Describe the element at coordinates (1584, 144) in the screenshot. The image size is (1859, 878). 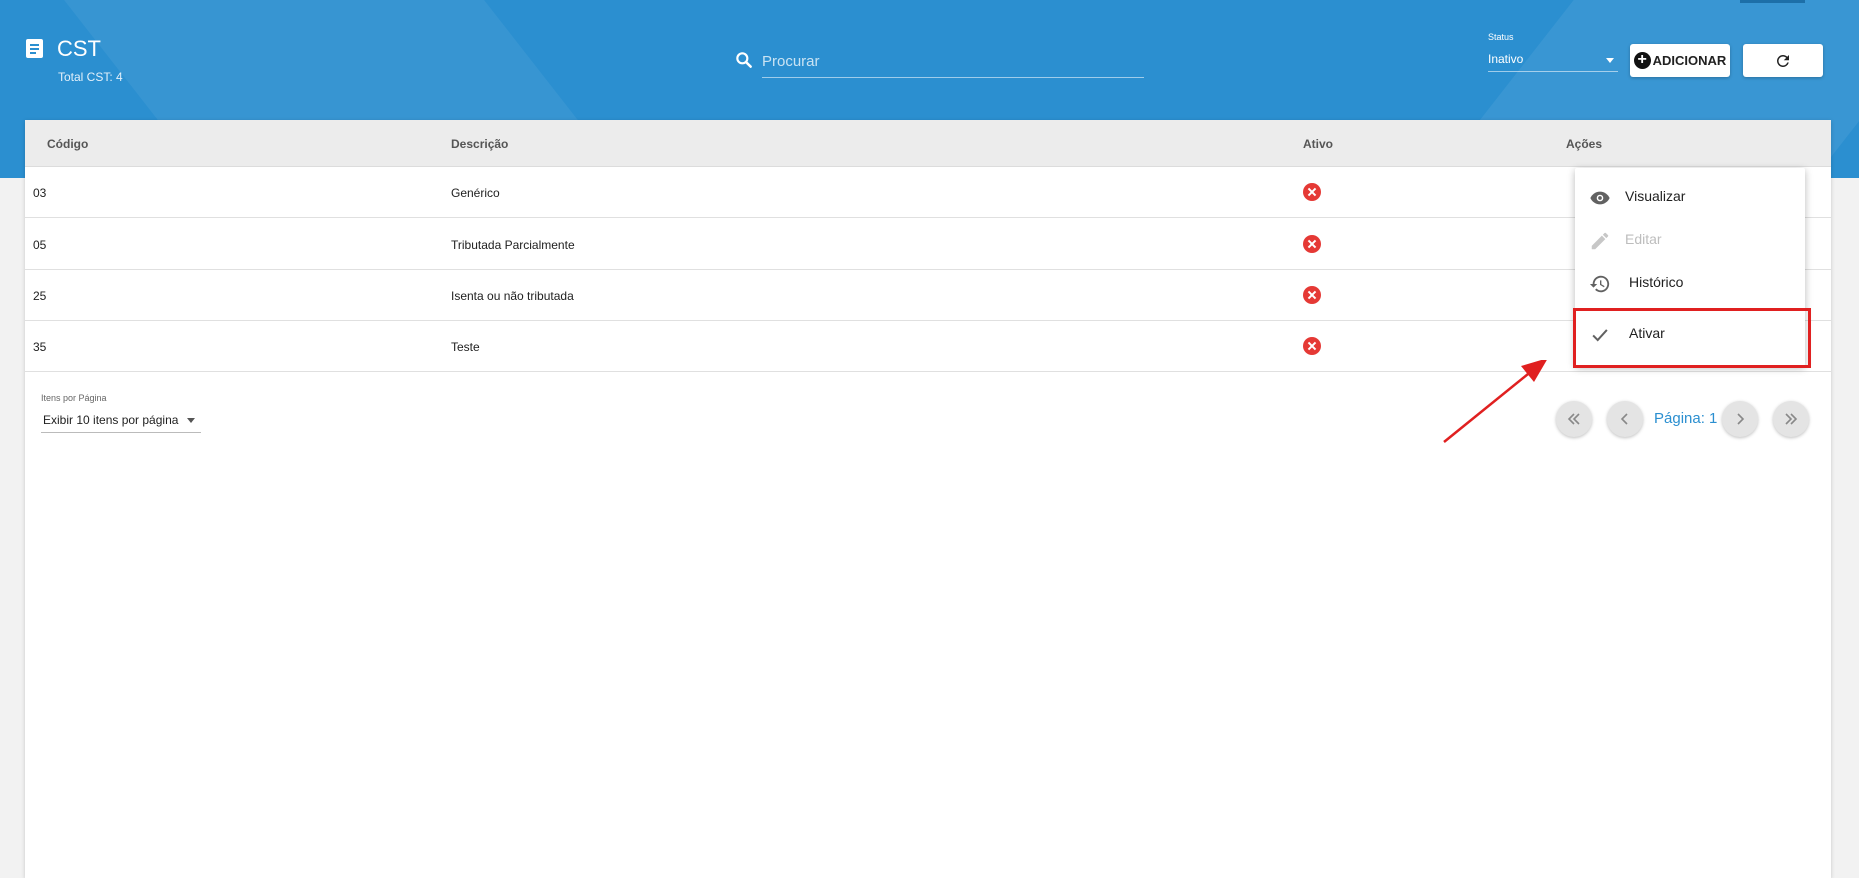
I see `column-header-acoes: Ações` at that location.